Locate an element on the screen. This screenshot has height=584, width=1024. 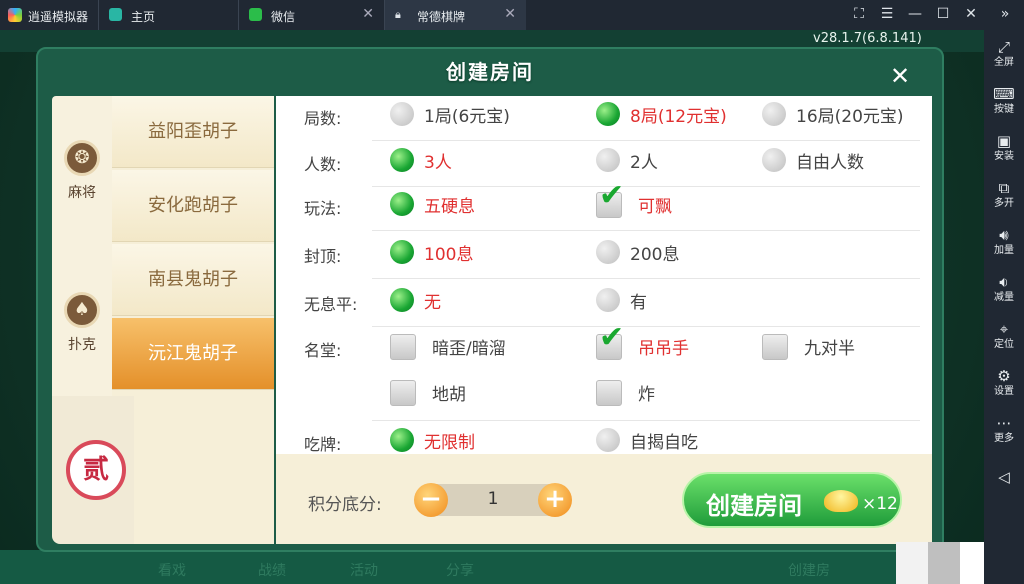
row-label: 人数: is located at coordinates (323, 164).